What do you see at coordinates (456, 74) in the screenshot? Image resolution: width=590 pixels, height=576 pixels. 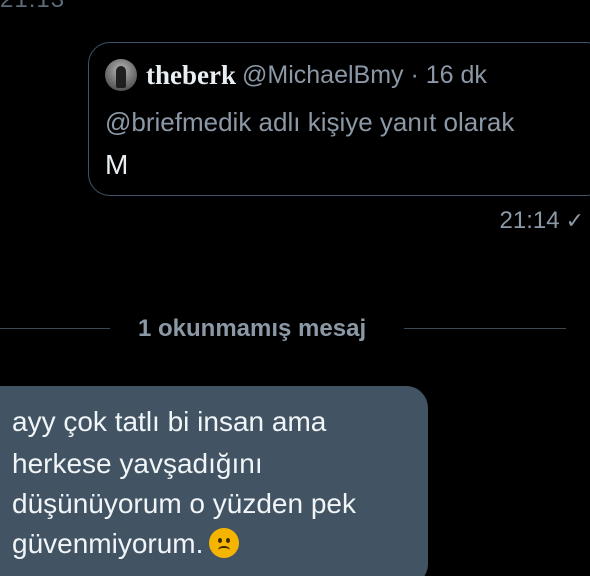 I see `tweet-relative-time: 16 dk` at bounding box center [456, 74].